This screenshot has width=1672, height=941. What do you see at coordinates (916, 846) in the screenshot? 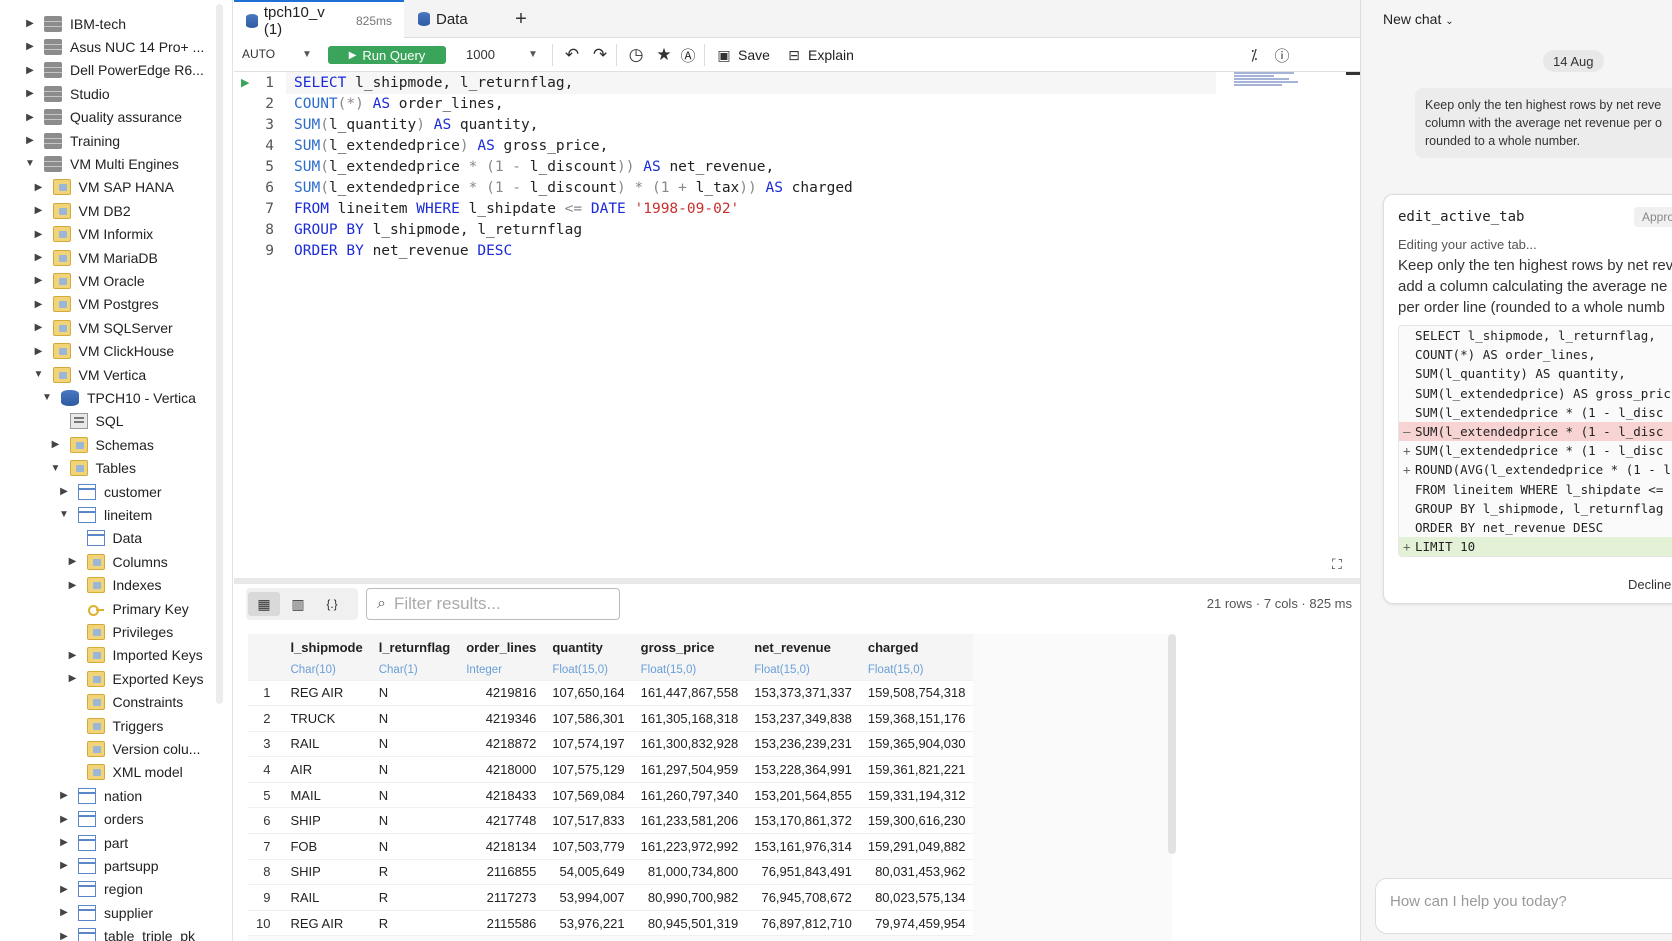
I see `table-cell: 159,291,049,882` at bounding box center [916, 846].